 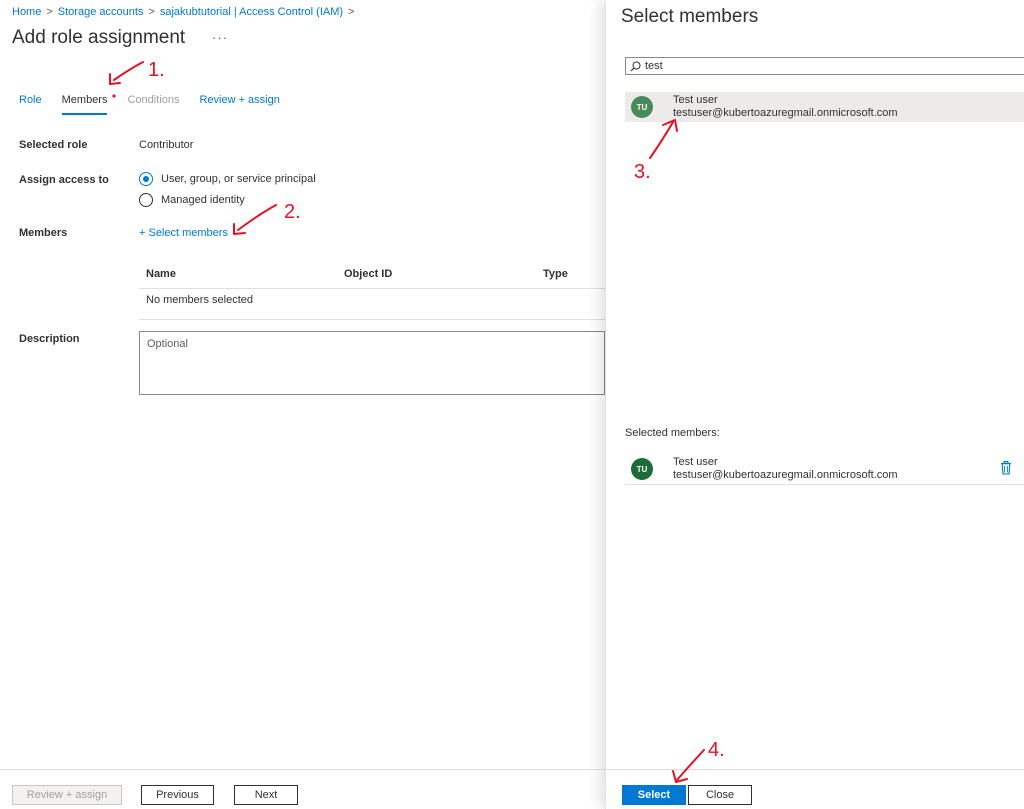 What do you see at coordinates (1006, 468) in the screenshot?
I see `trash-icon` at bounding box center [1006, 468].